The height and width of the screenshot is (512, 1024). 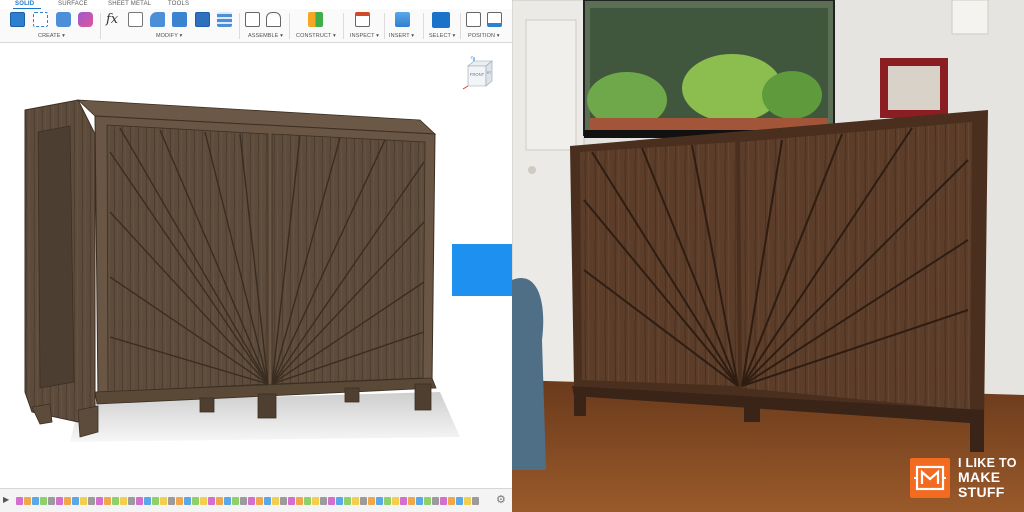 I want to click on create-sketch-icon, so click(x=40, y=19).